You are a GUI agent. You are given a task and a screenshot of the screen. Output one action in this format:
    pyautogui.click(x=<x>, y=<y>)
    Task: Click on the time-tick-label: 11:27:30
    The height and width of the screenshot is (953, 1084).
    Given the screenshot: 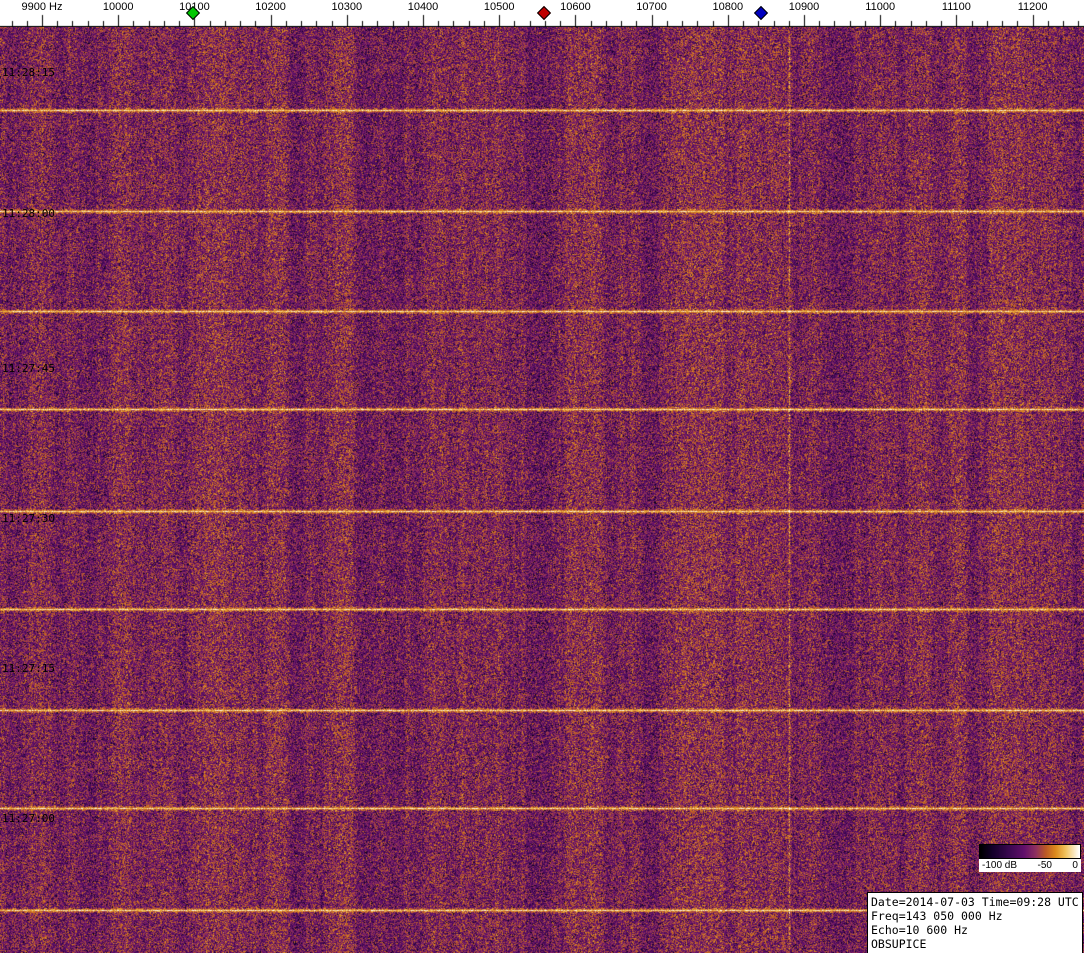 What is the action you would take?
    pyautogui.click(x=28, y=518)
    